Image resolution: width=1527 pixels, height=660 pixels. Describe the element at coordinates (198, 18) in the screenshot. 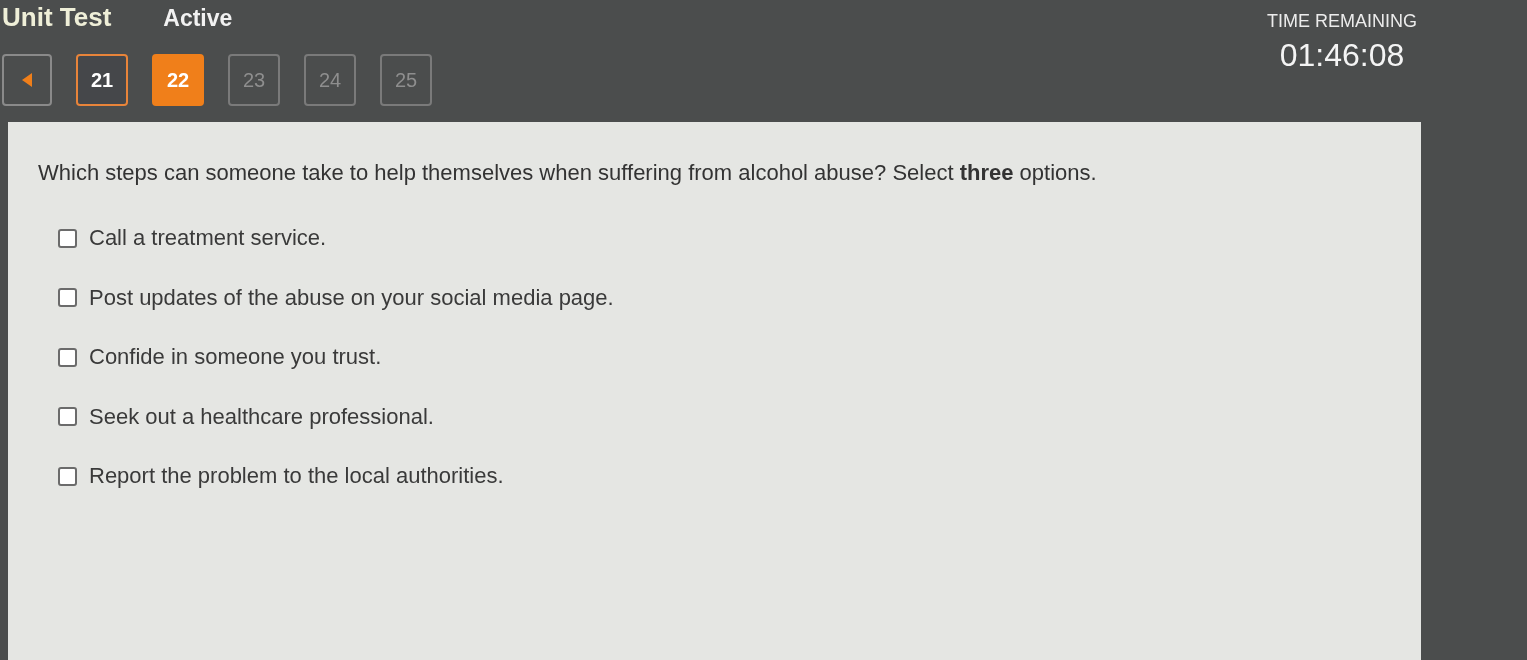

I see `test-status: Active` at that location.